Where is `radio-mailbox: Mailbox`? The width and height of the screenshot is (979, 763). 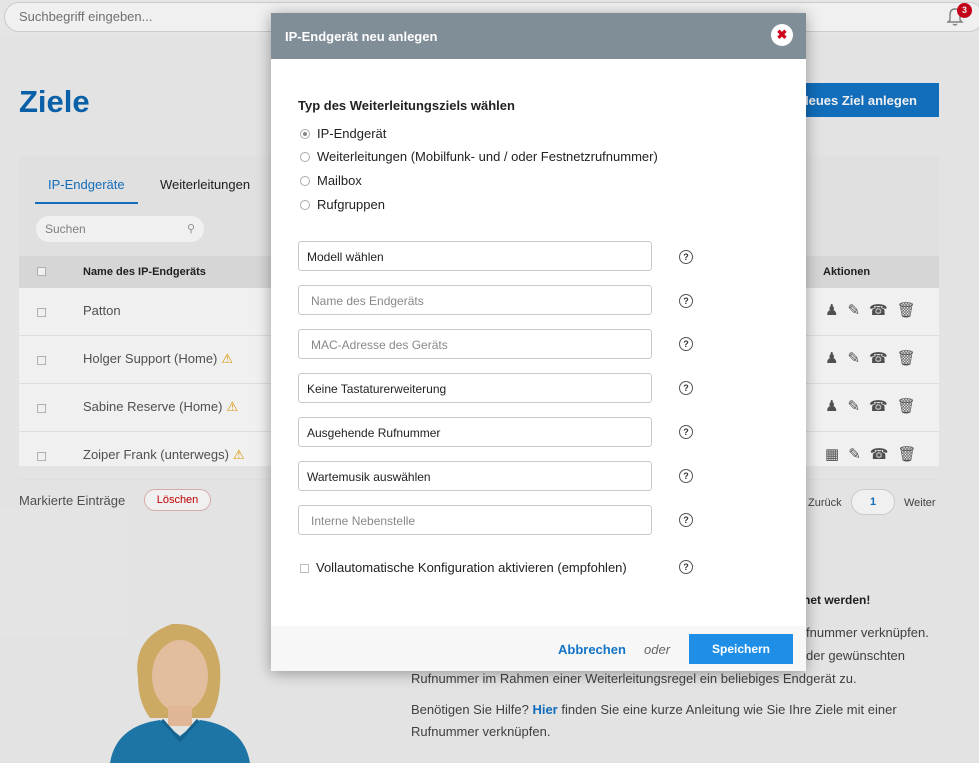 radio-mailbox: Mailbox is located at coordinates (331, 180).